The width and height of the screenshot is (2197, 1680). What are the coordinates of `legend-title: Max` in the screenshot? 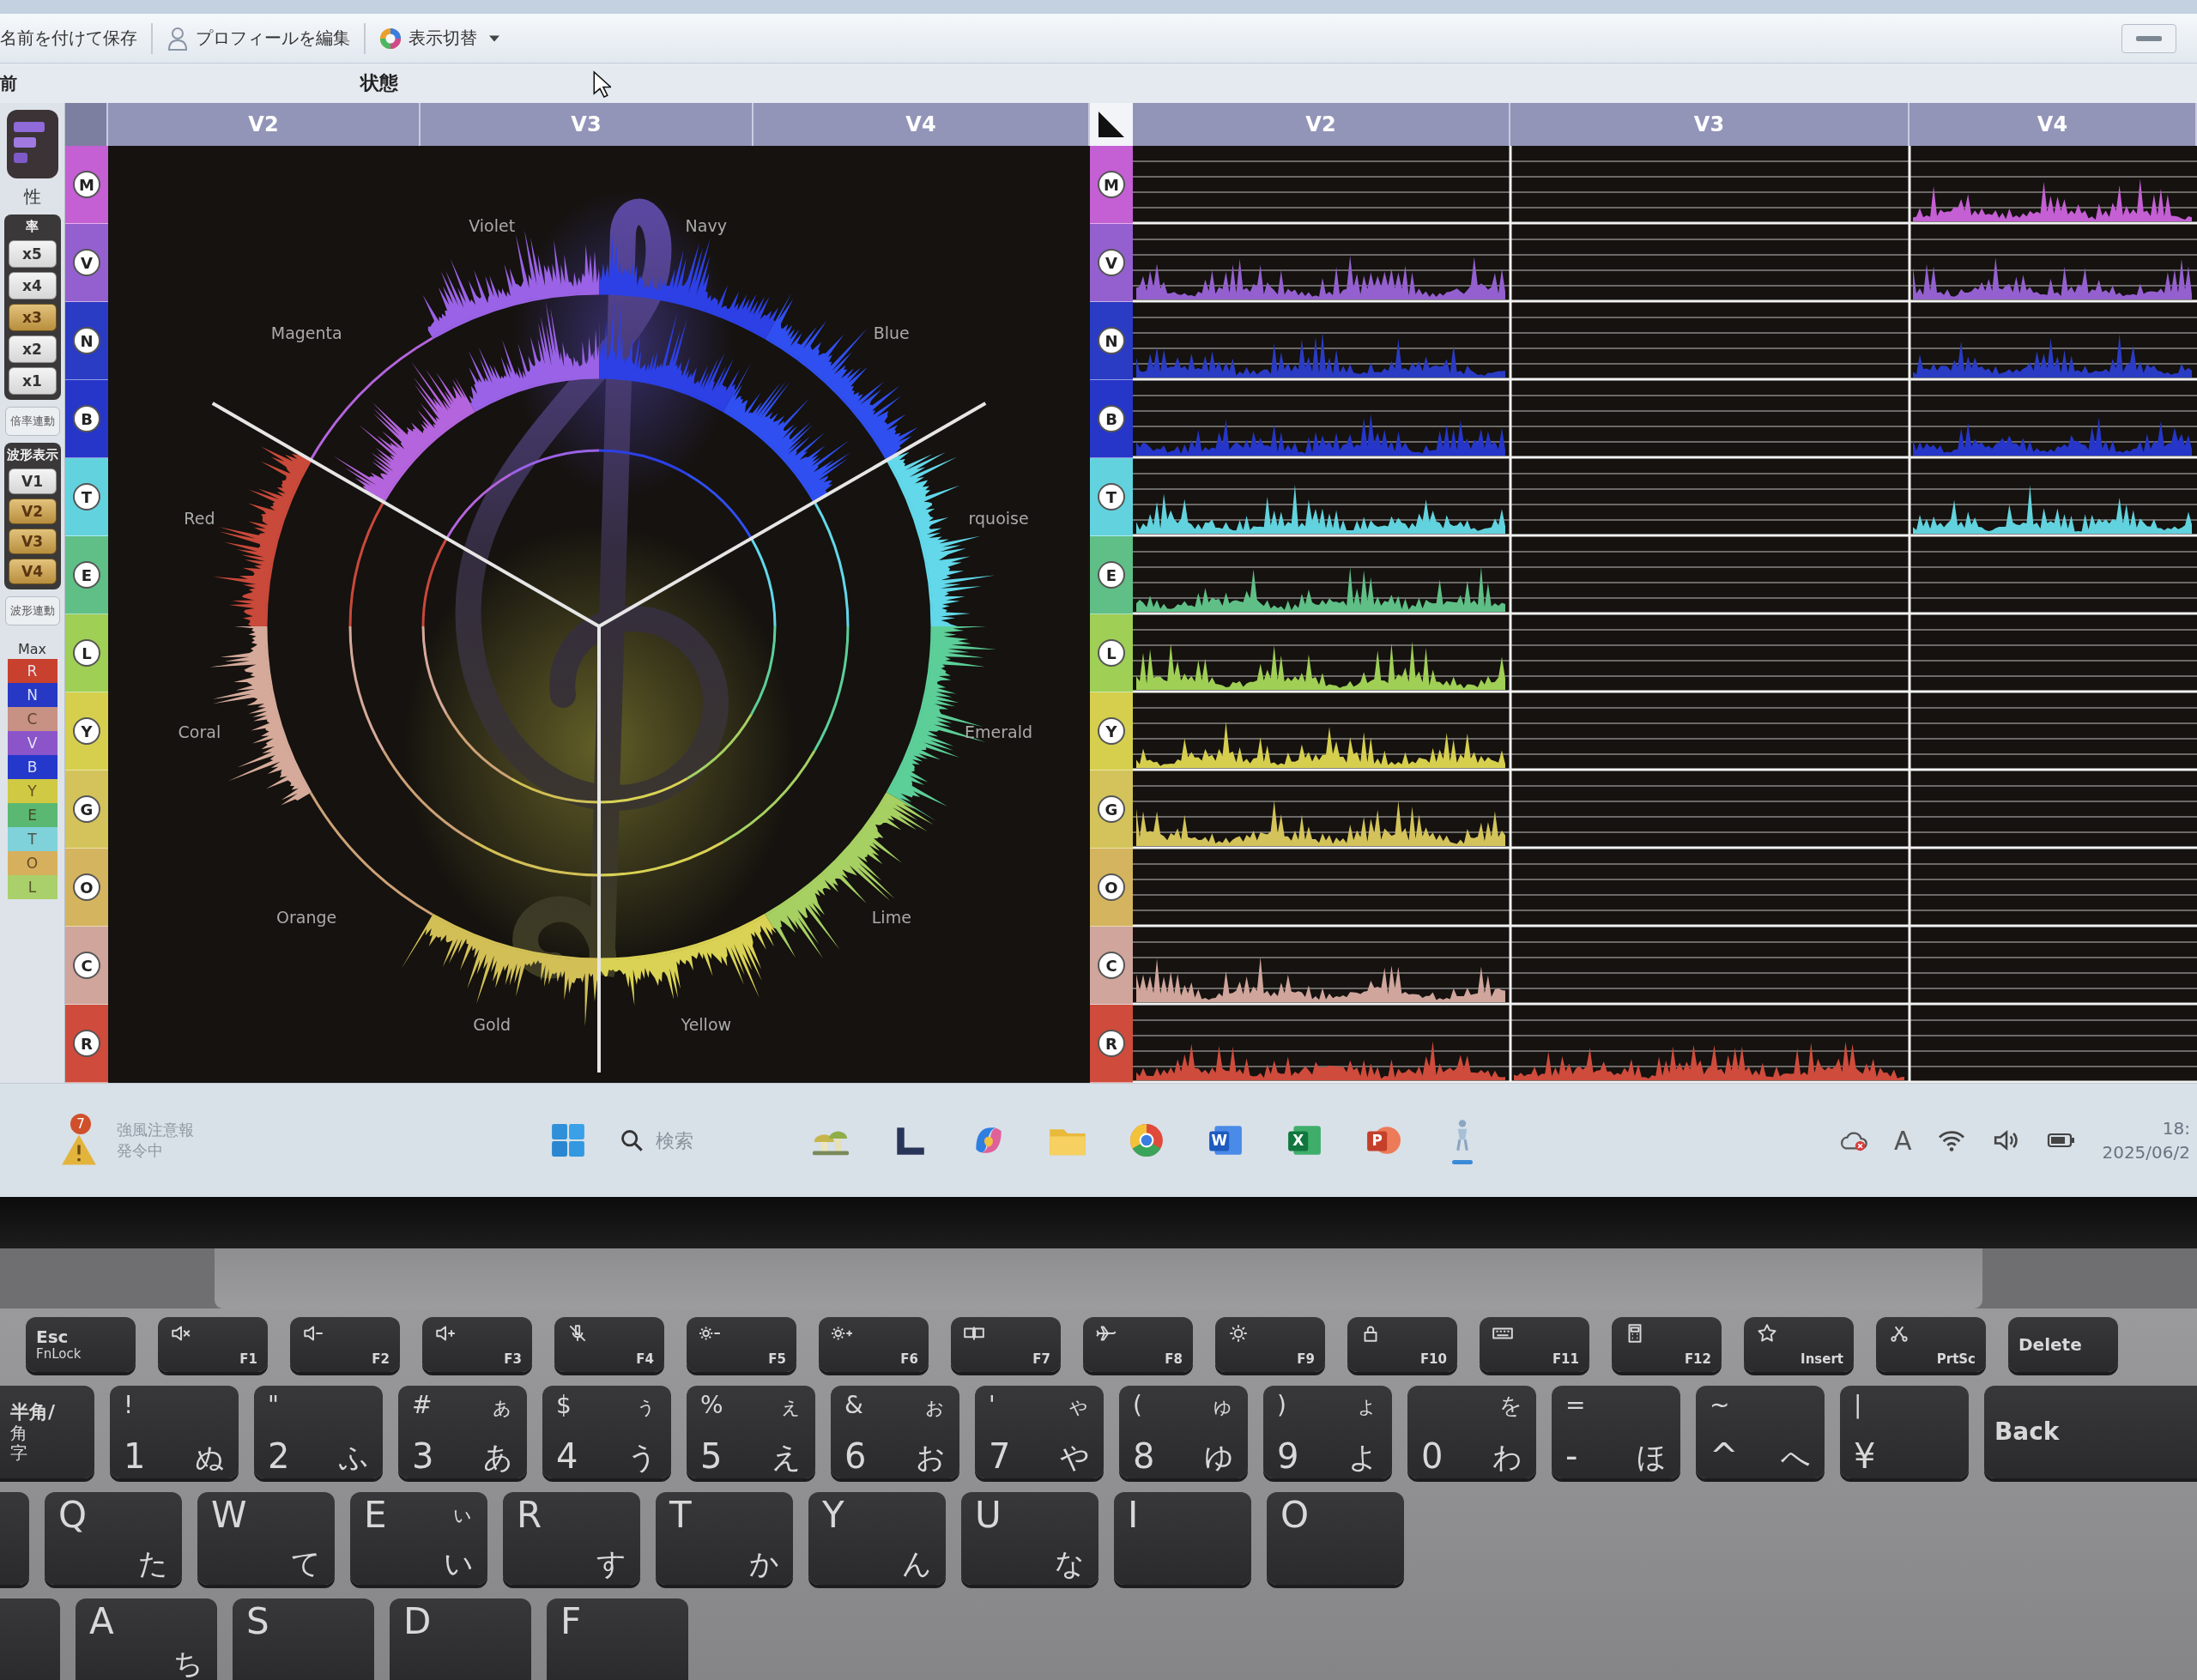 It's located at (32, 649).